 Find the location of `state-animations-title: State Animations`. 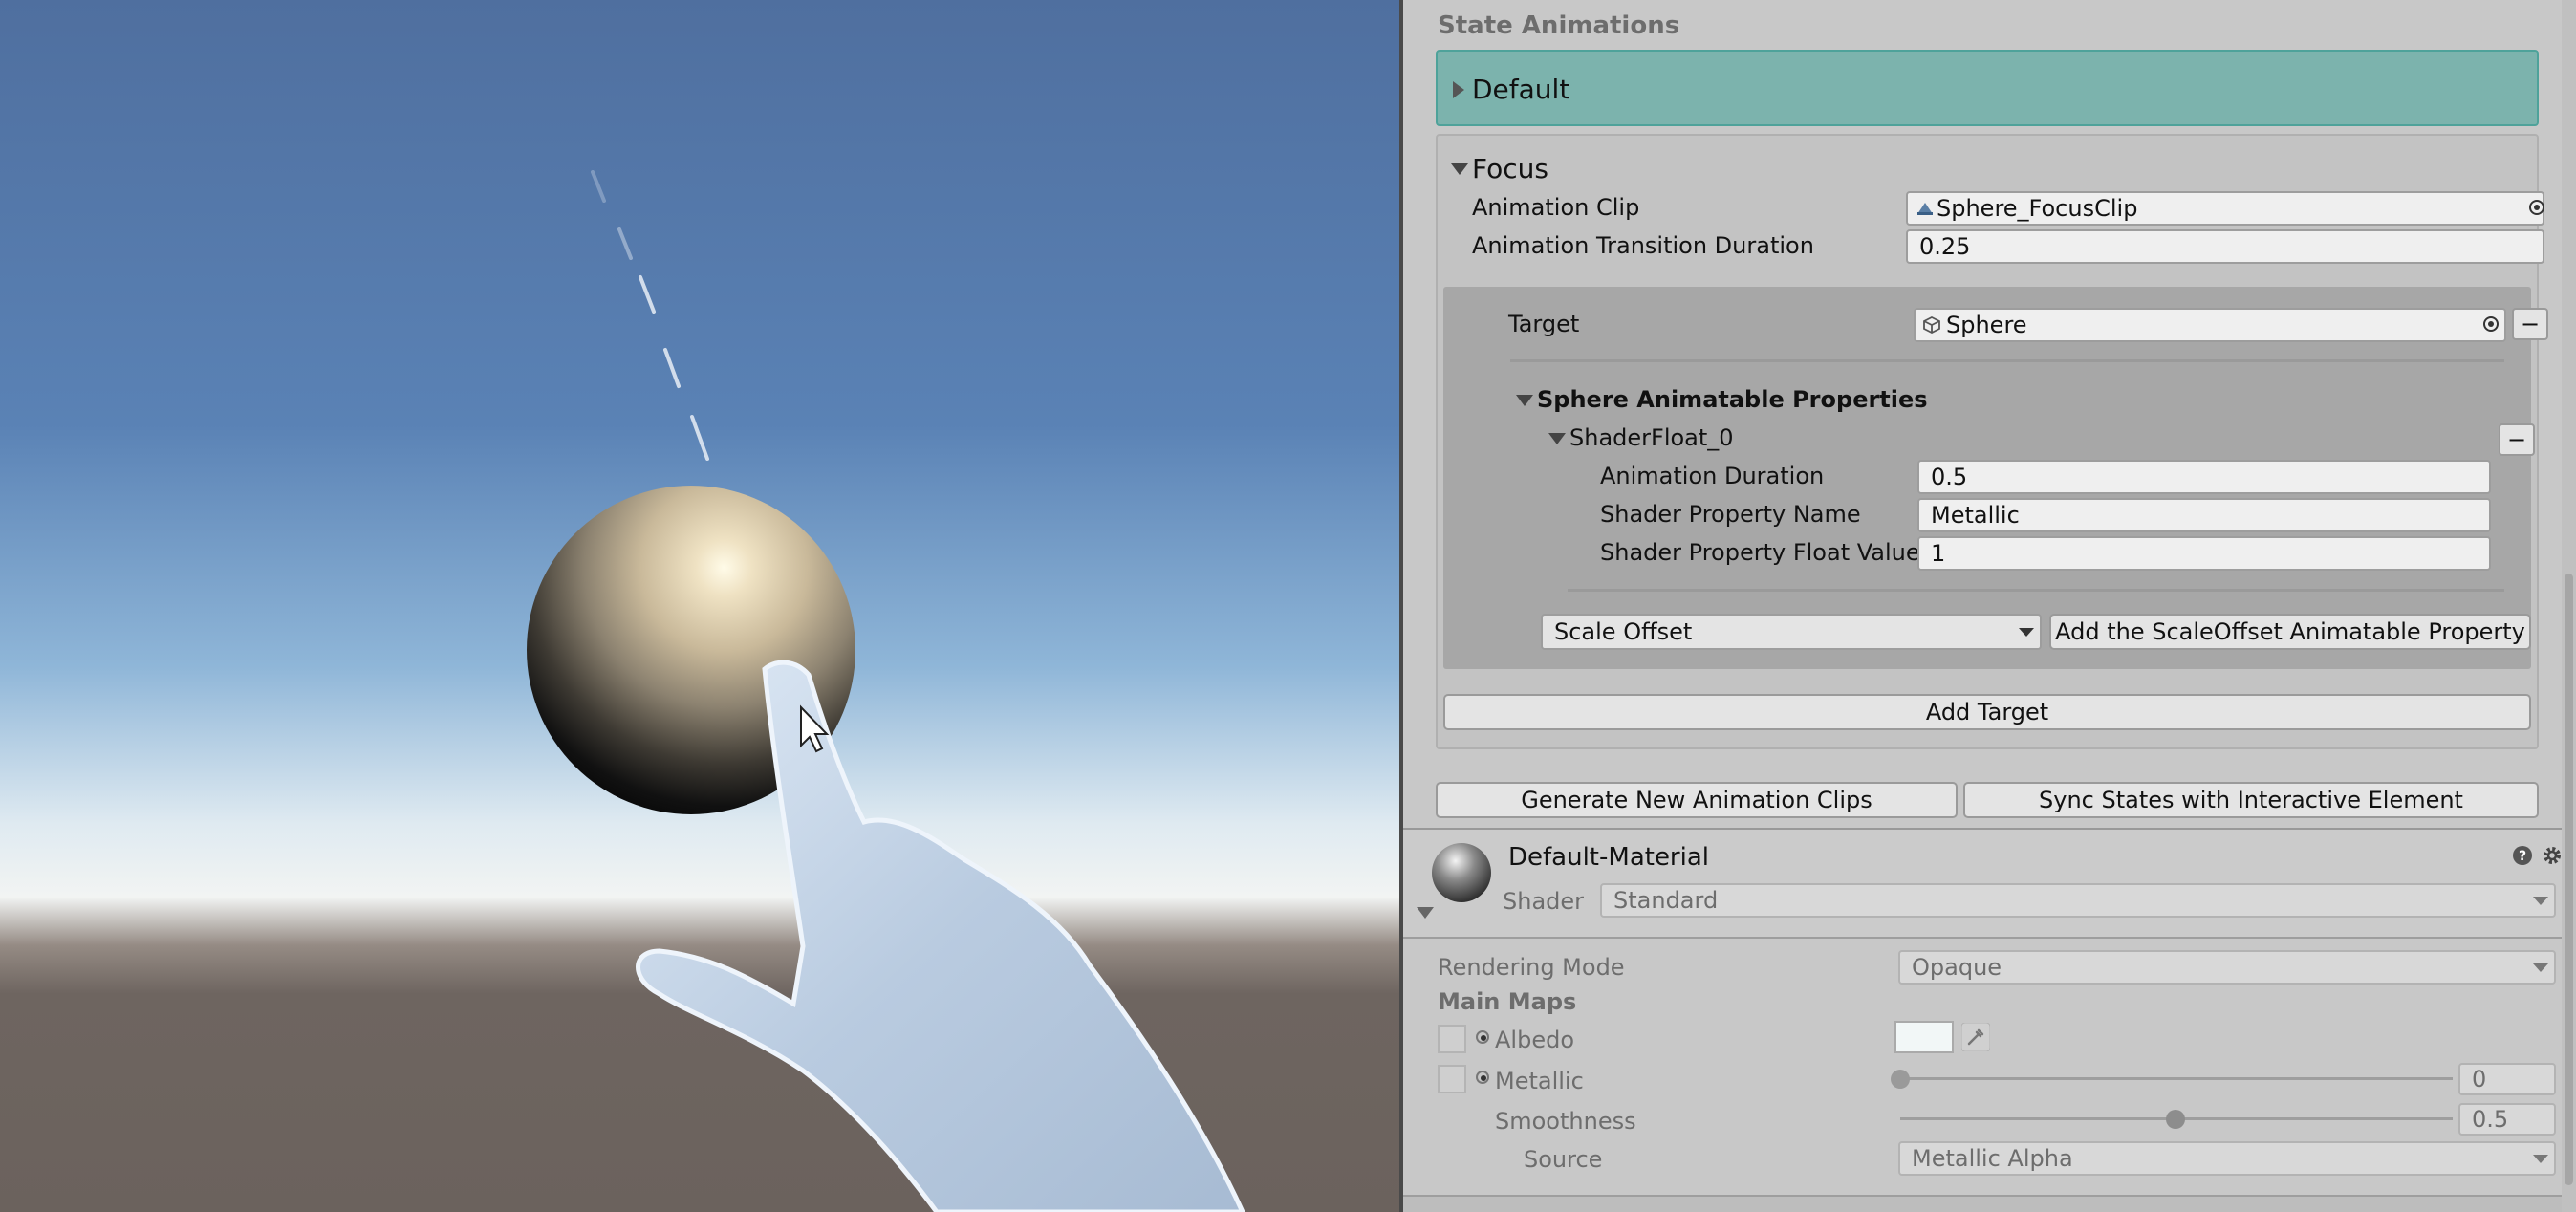

state-animations-title: State Animations is located at coordinates (1559, 25).